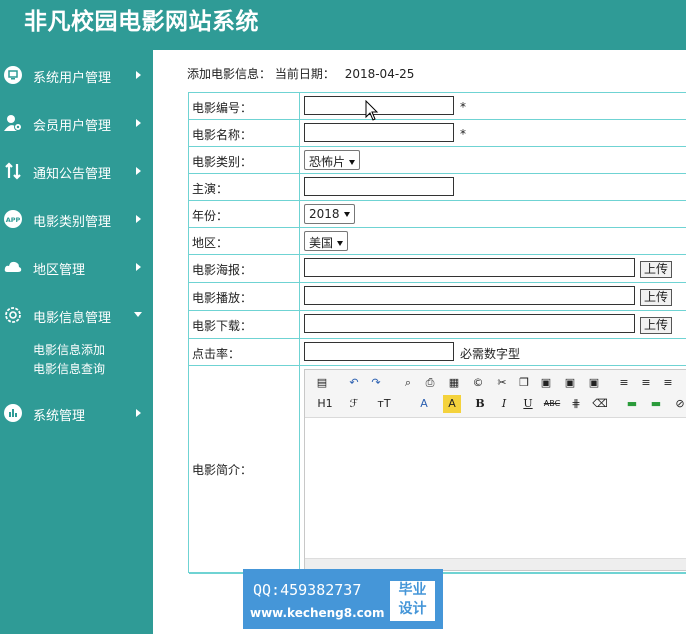  Describe the element at coordinates (463, 107) in the screenshot. I see `required-mark: *` at that location.